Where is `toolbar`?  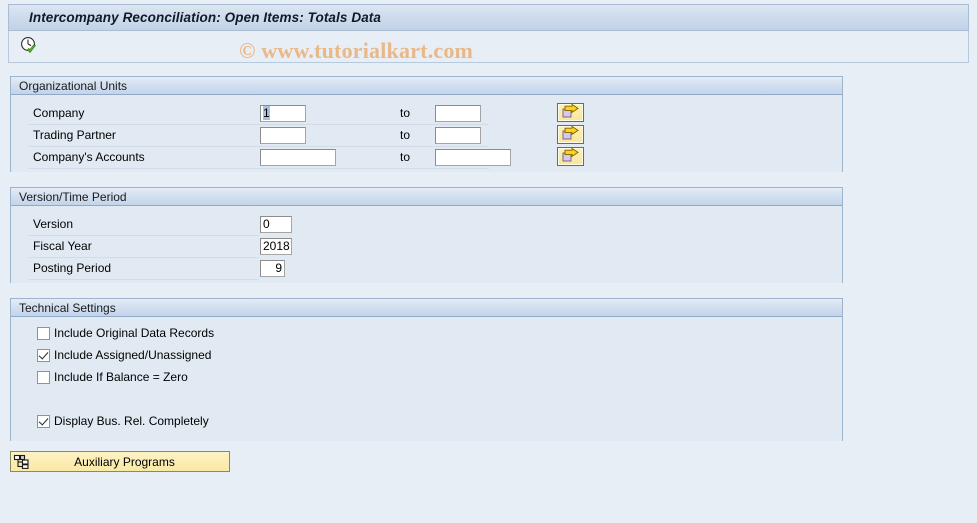
toolbar is located at coordinates (488, 47).